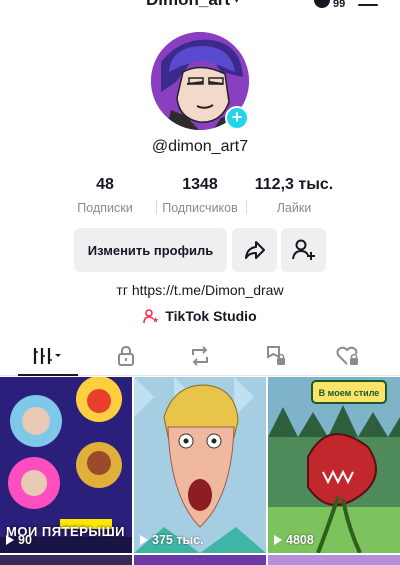 The height and width of the screenshot is (565, 400). What do you see at coordinates (105, 184) in the screenshot?
I see `stat-following-value: 48` at bounding box center [105, 184].